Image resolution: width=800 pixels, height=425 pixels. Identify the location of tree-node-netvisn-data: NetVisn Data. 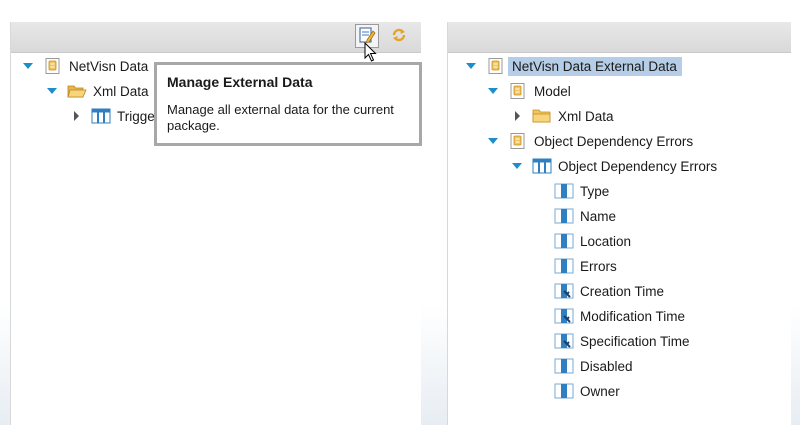
(84, 66).